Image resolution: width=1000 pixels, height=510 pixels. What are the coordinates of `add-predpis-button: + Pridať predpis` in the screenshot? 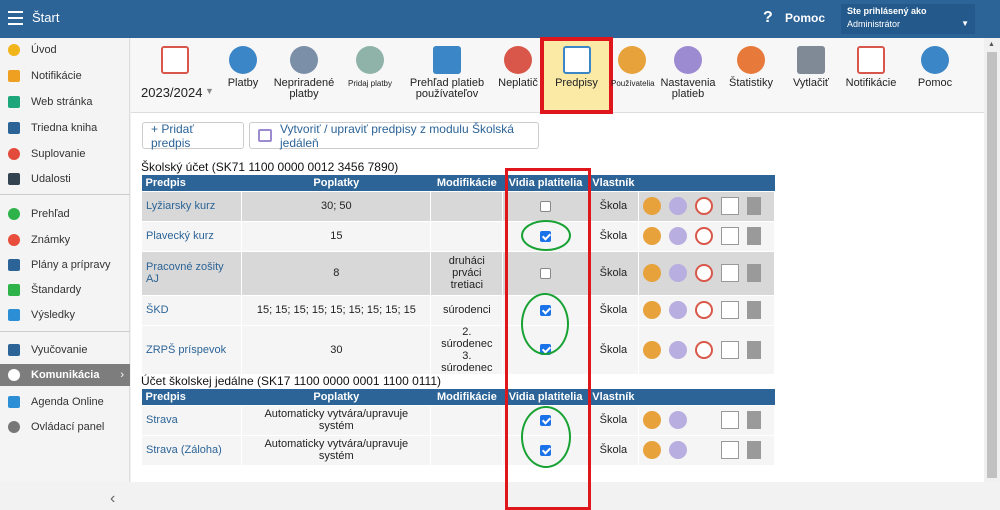 It's located at (193, 136).